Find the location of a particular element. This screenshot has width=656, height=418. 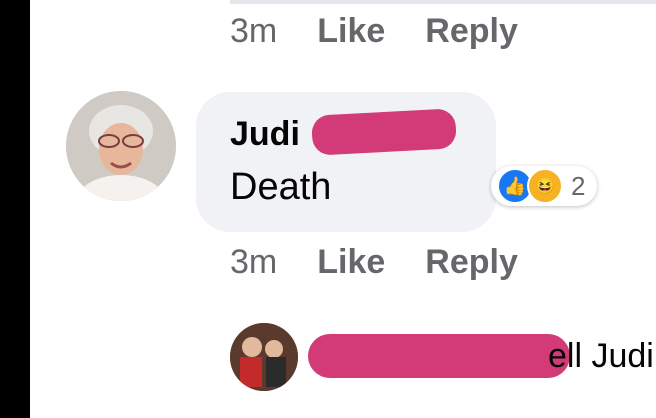

reaction-summary: 👍 😆 2 is located at coordinates (544, 186).